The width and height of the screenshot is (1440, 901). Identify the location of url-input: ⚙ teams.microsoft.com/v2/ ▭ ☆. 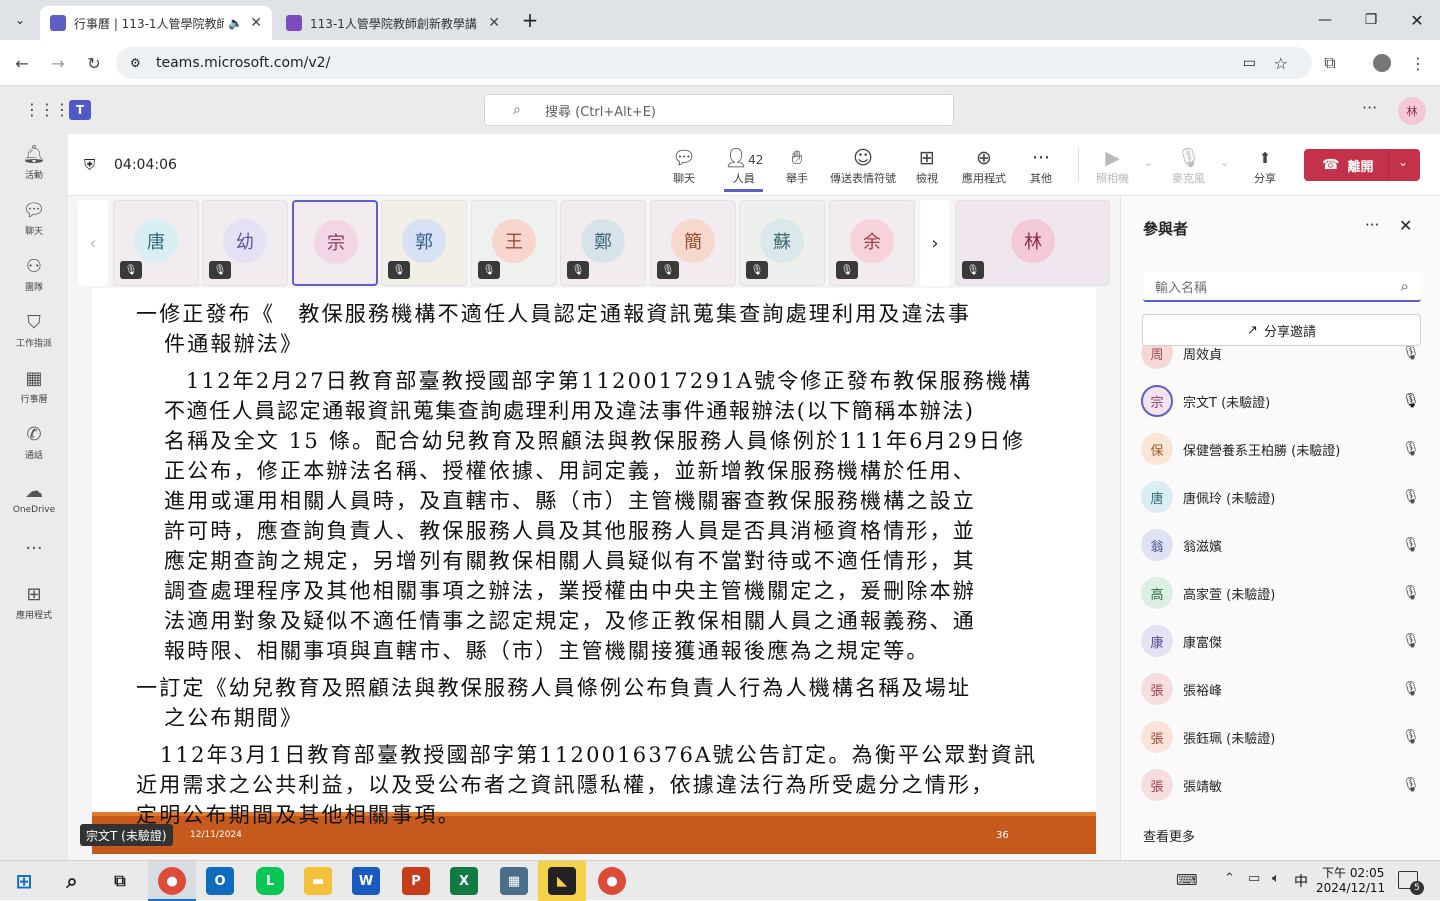
(714, 63).